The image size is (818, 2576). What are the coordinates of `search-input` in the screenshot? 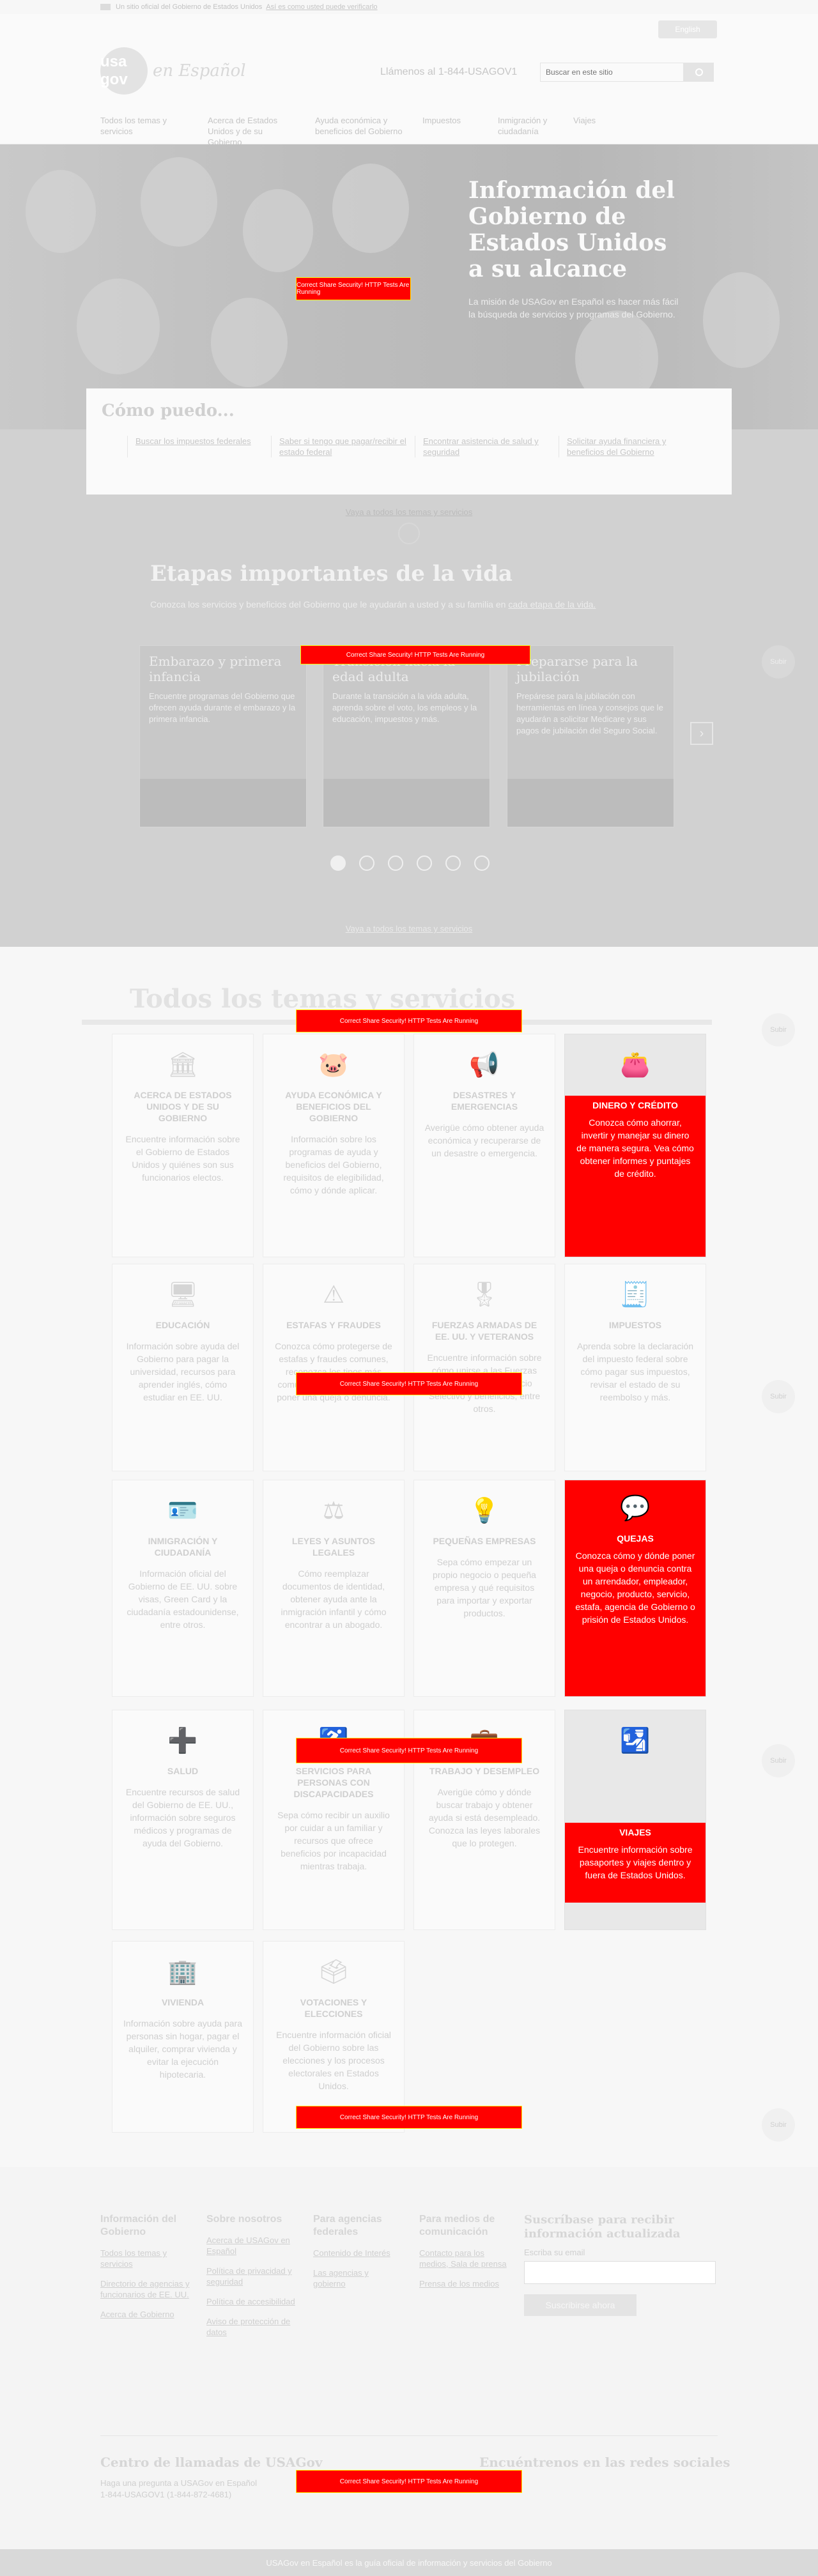 It's located at (612, 72).